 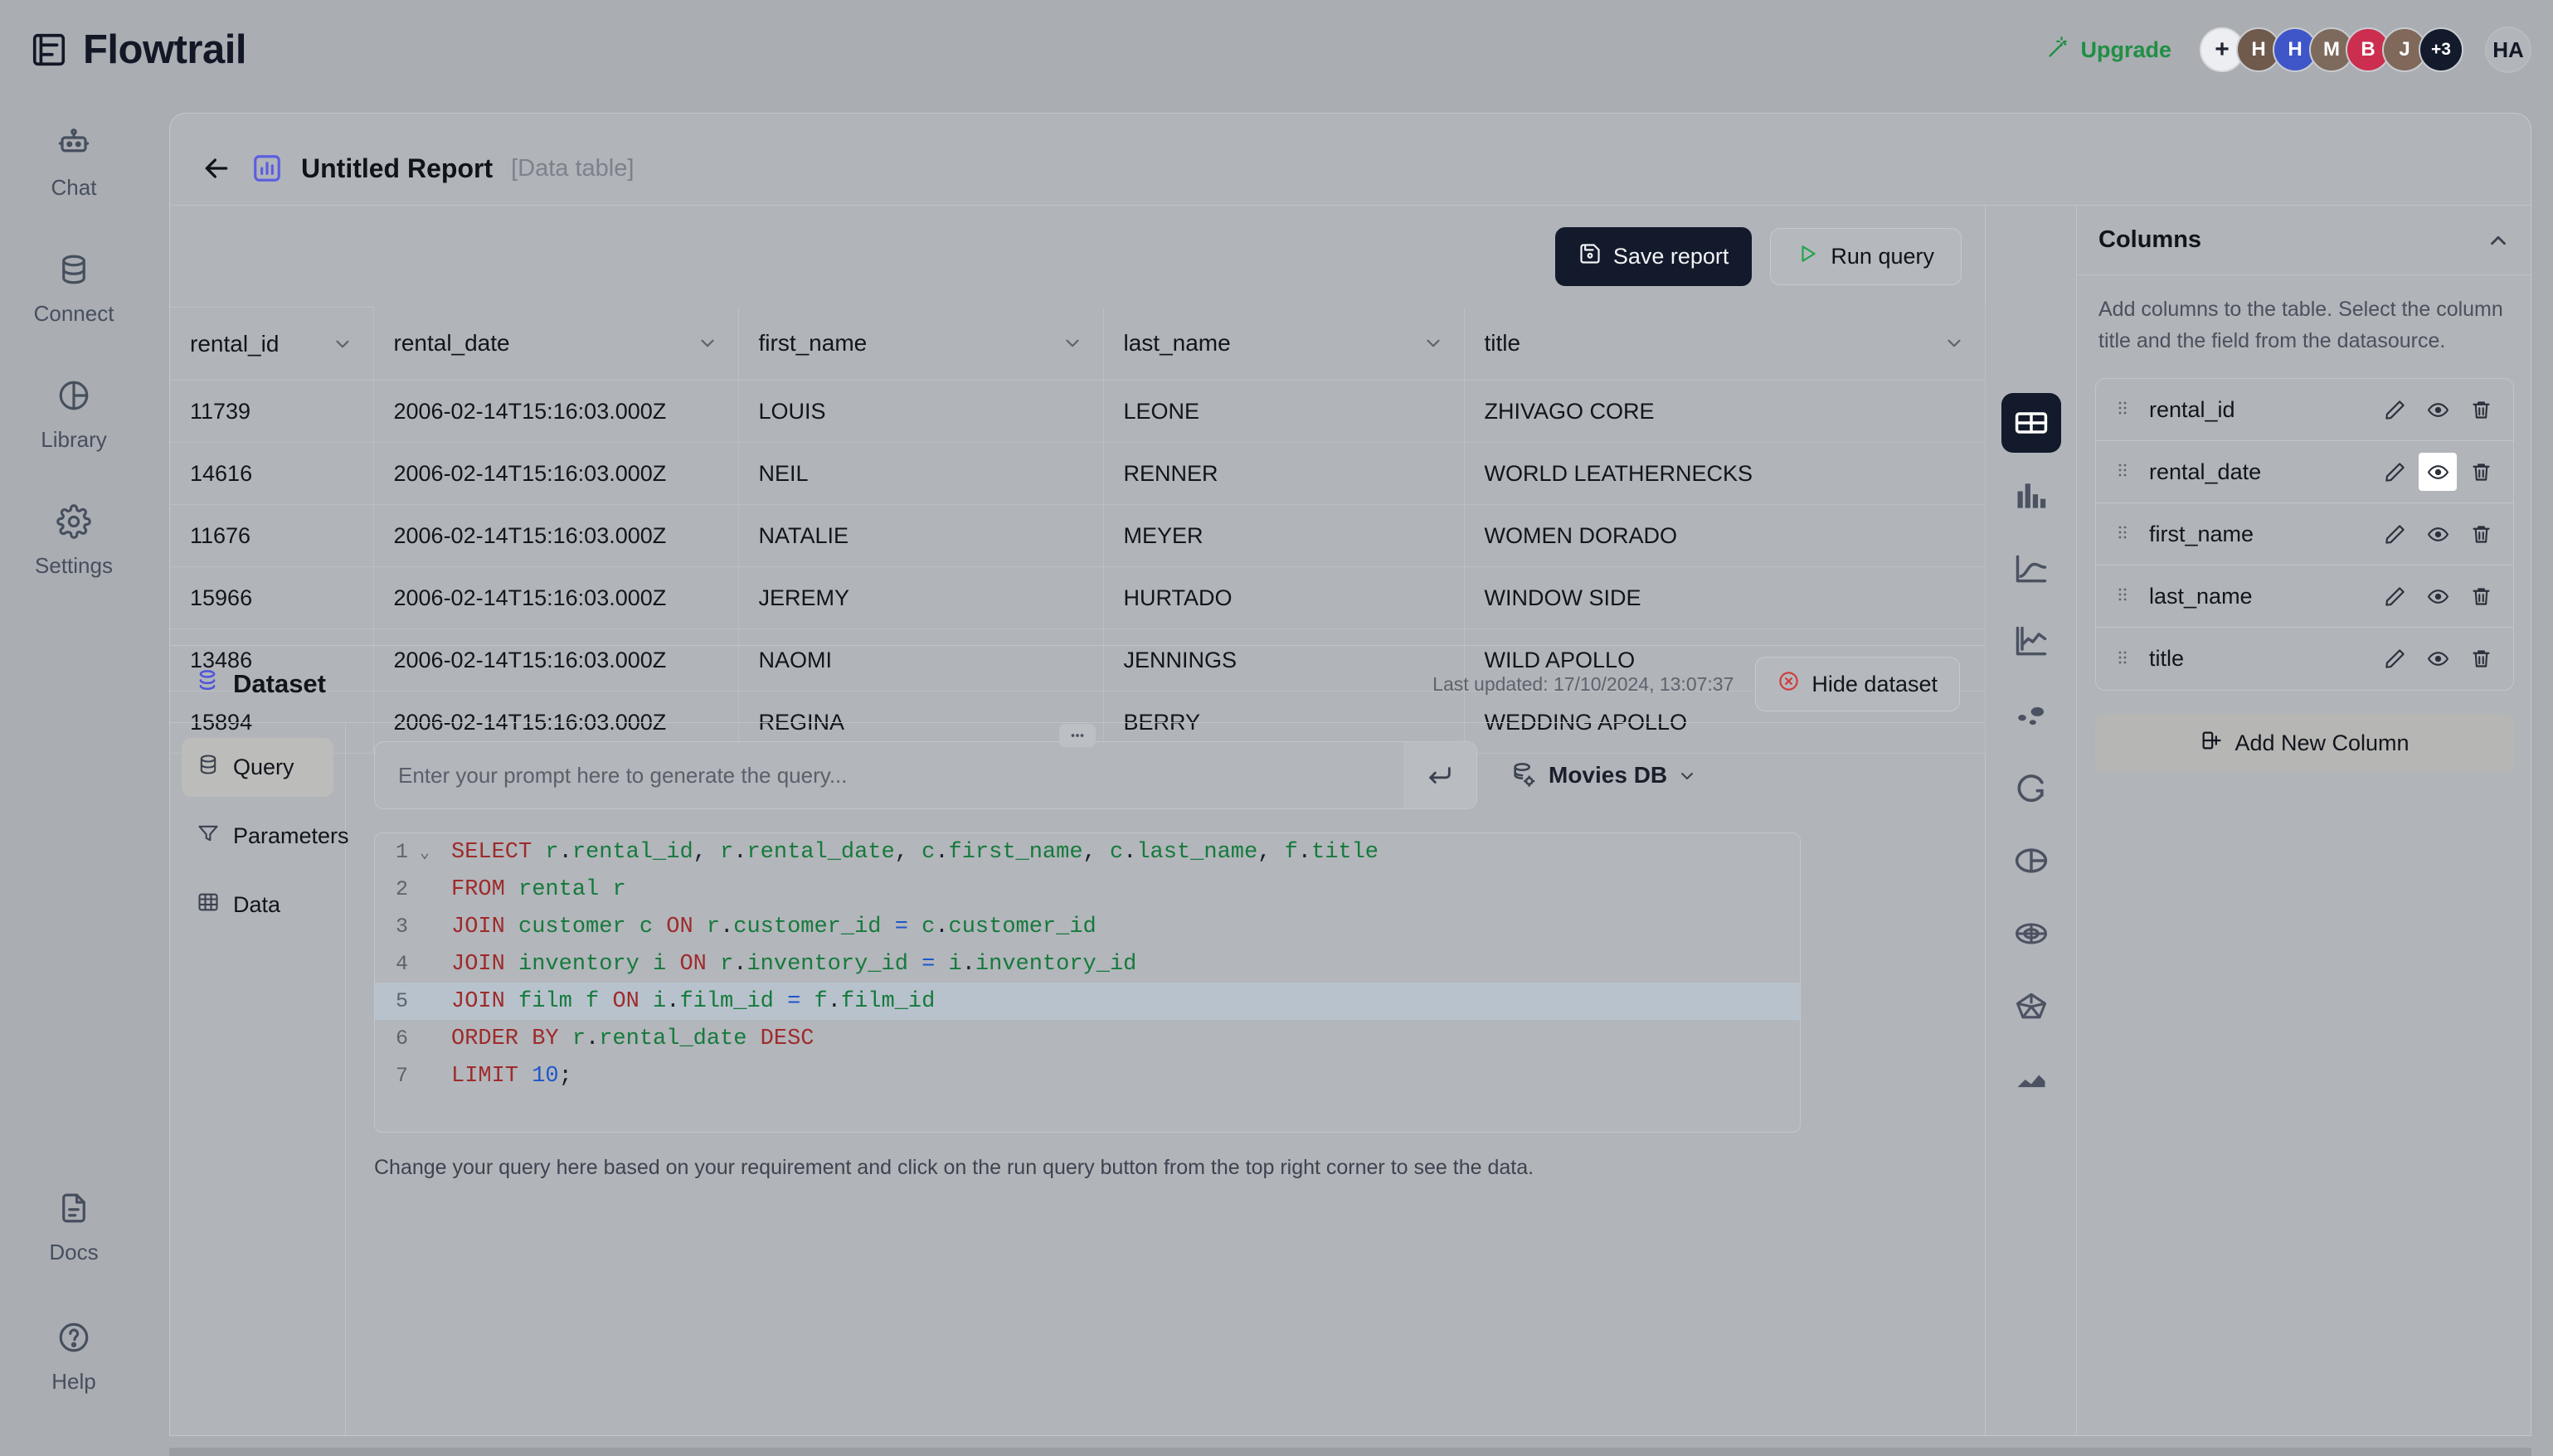 I want to click on current-user-avatar: HA, so click(x=2508, y=50).